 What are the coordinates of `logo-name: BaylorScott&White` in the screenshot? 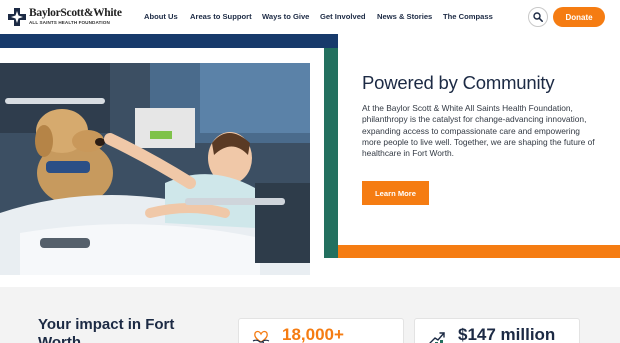 It's located at (75, 13).